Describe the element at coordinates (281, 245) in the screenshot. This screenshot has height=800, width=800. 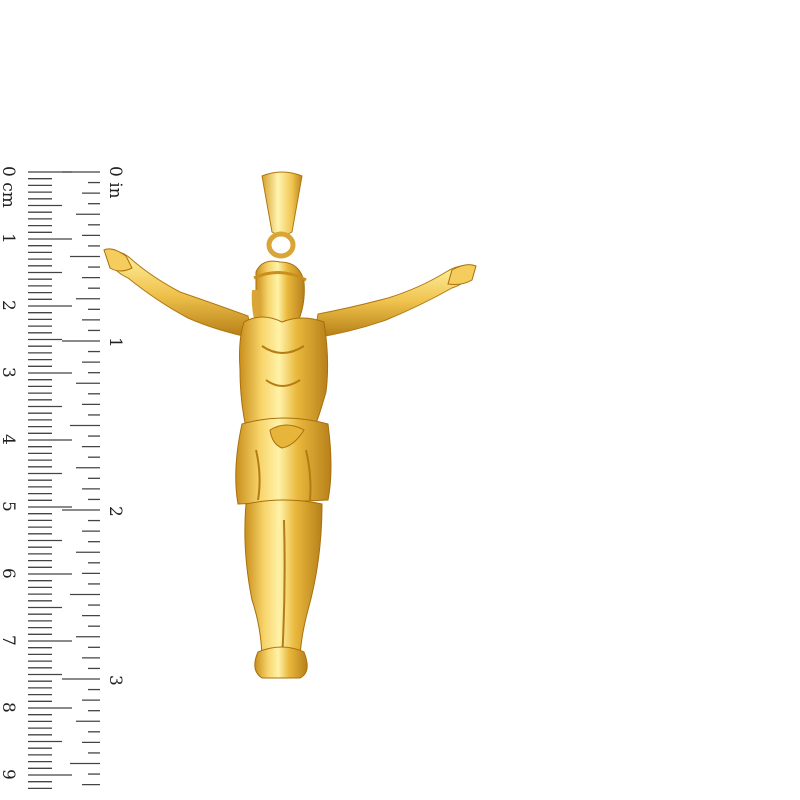
I see `jump-ring` at that location.